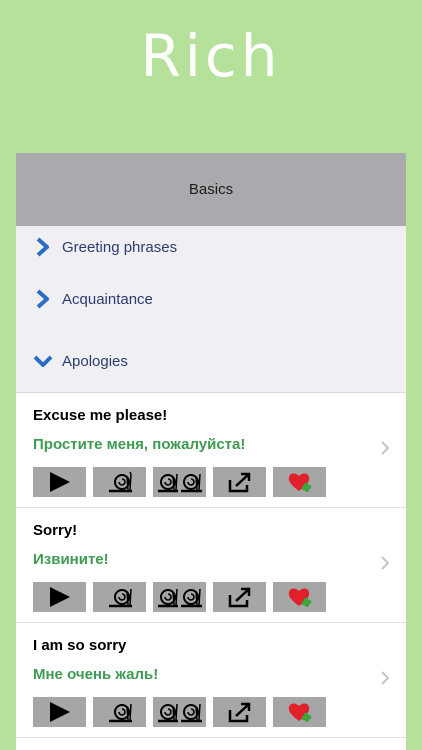 The height and width of the screenshot is (750, 422). Describe the element at coordinates (96, 674) in the screenshot. I see `phrase-russian: Мне очень жаль!` at that location.